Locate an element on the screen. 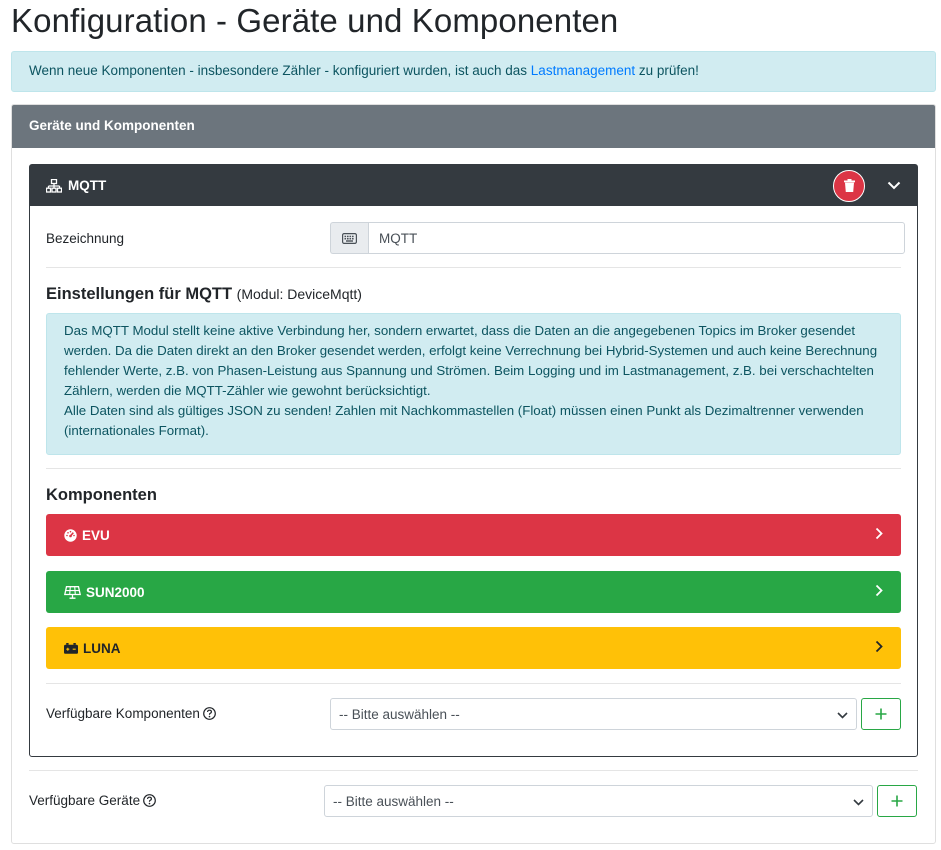 This screenshot has width=941, height=850. delete-device-button is located at coordinates (849, 185).